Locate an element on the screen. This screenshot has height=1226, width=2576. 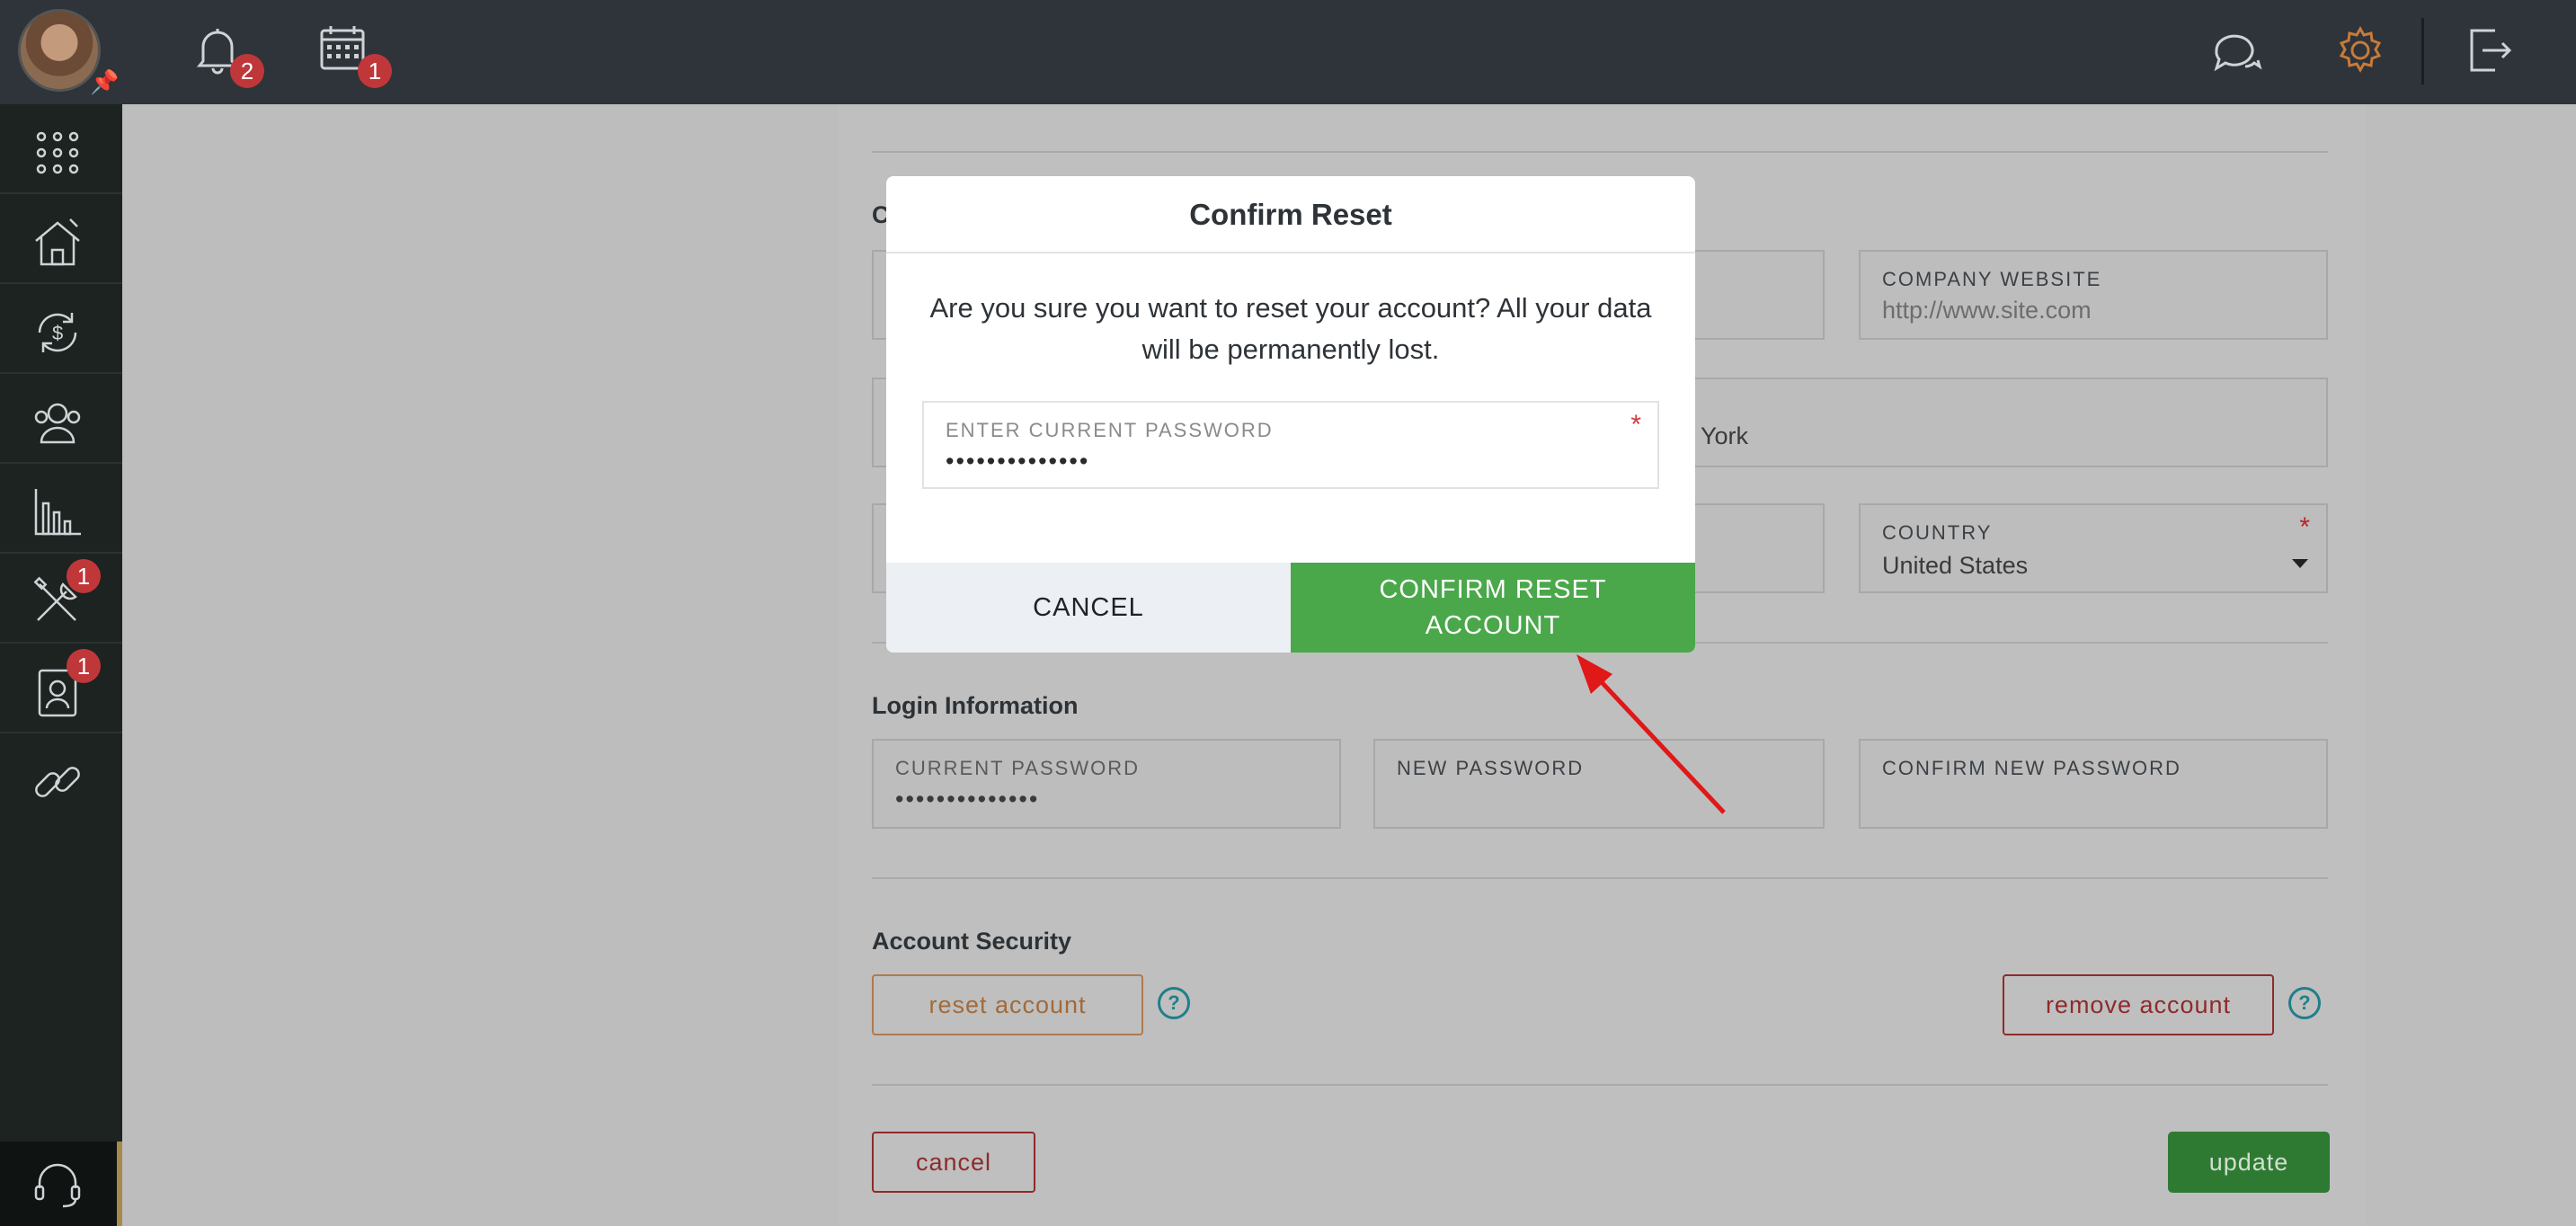
sidebar-item-billing: $ is located at coordinates (61, 329).